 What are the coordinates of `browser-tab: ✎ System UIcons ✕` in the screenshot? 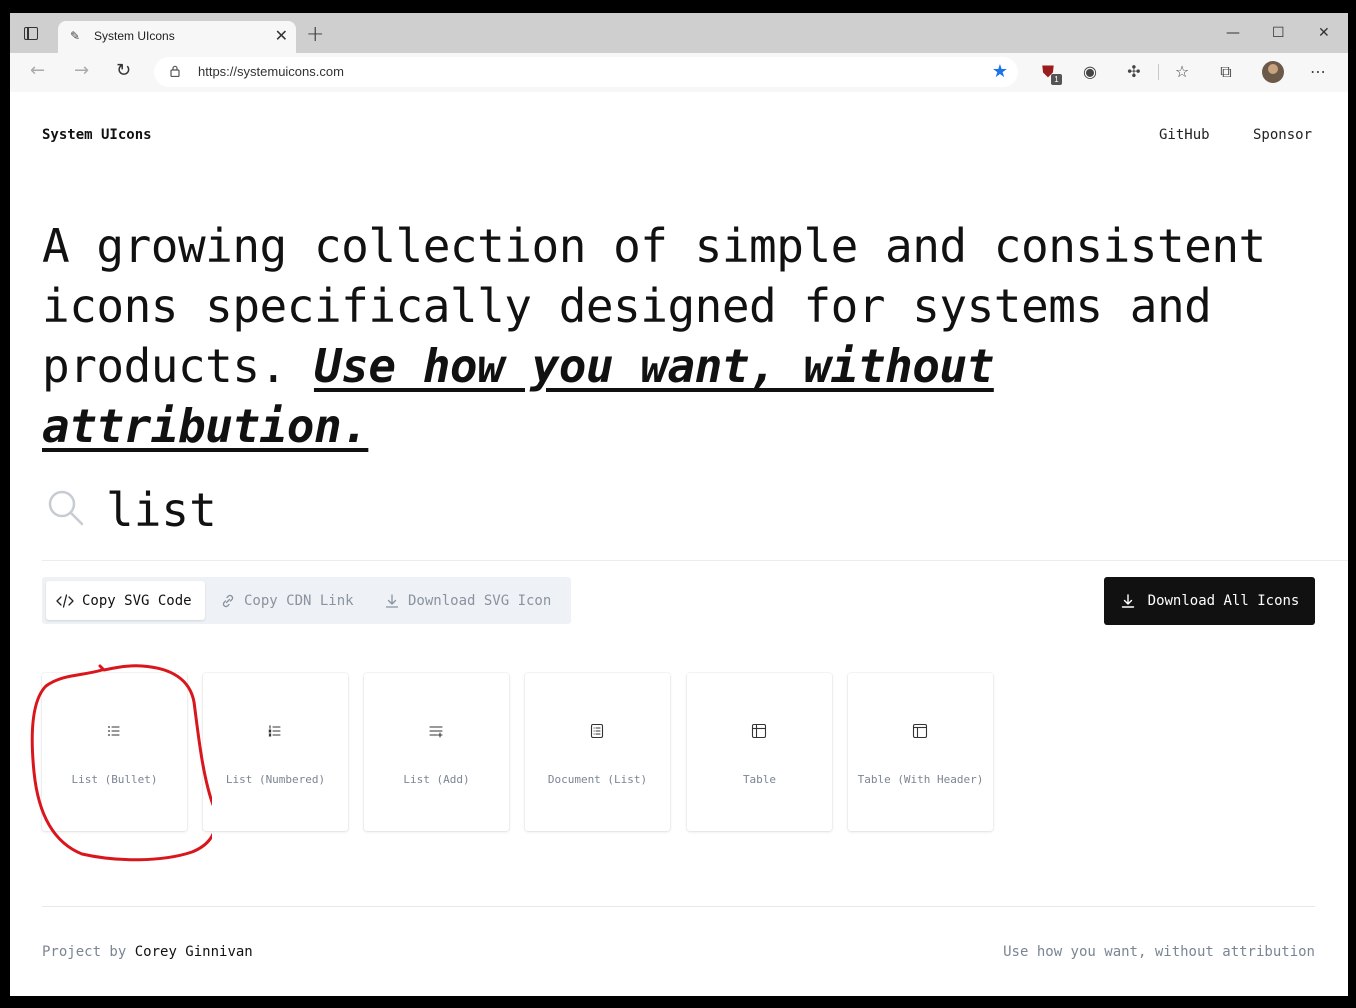 It's located at (177, 37).